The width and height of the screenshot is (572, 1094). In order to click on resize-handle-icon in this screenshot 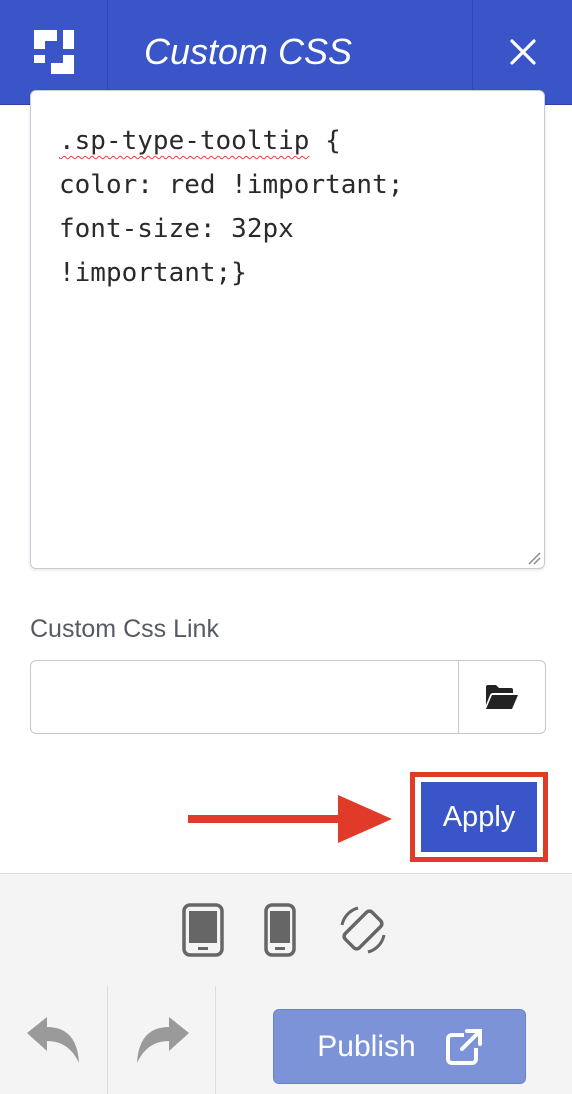, I will do `click(533, 557)`.